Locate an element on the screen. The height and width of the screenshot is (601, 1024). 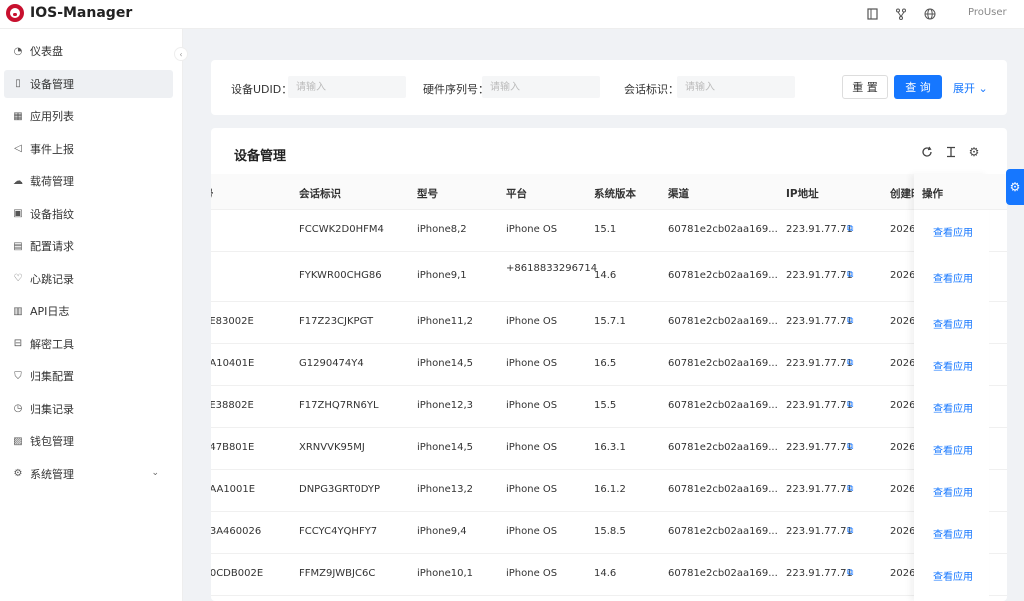
gear-icon: ⚙ is located at coordinates (18, 473).